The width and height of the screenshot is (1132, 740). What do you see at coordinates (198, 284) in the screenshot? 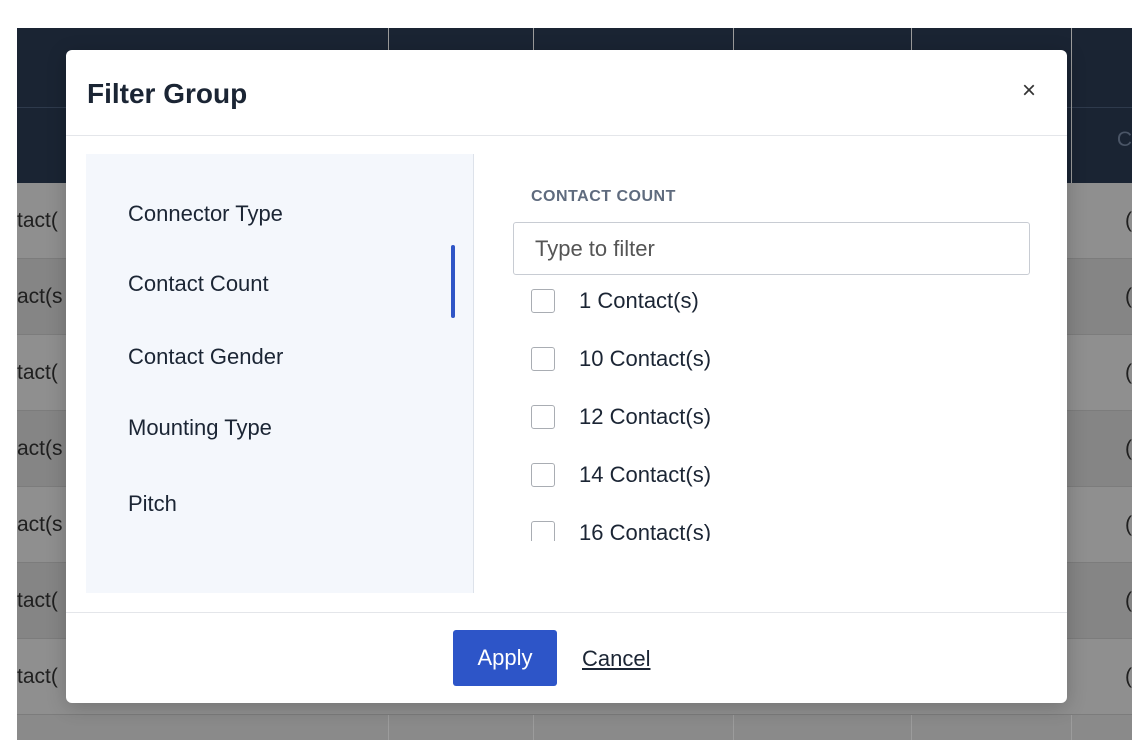
I see `group-item-contact-count: Contact Count` at bounding box center [198, 284].